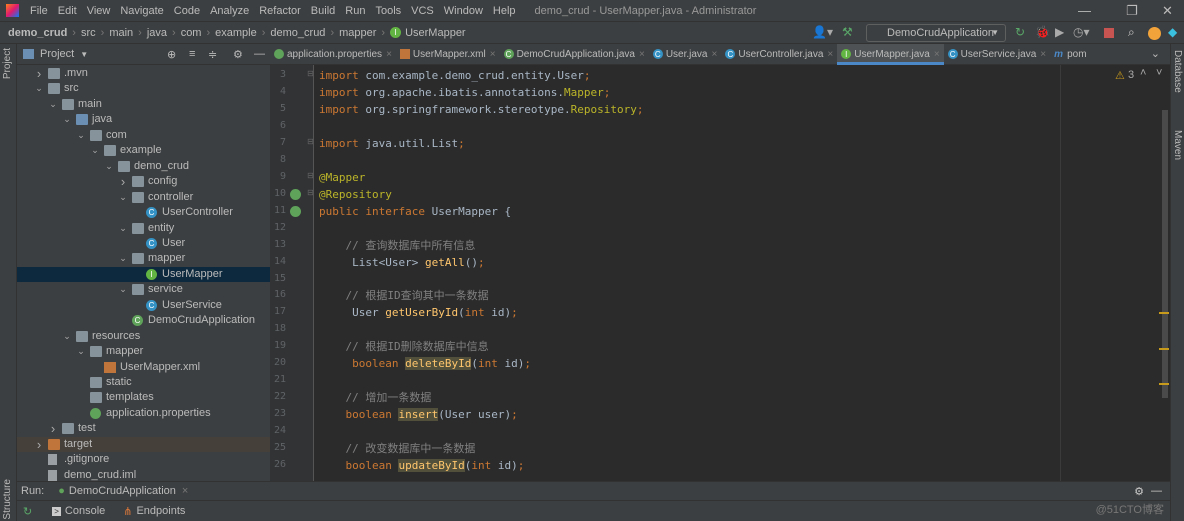 This screenshot has width=1184, height=521. Describe the element at coordinates (574, 54) in the screenshot. I see `tab-democrudapplication-java: C DemoCrudApplication.java ×` at that location.